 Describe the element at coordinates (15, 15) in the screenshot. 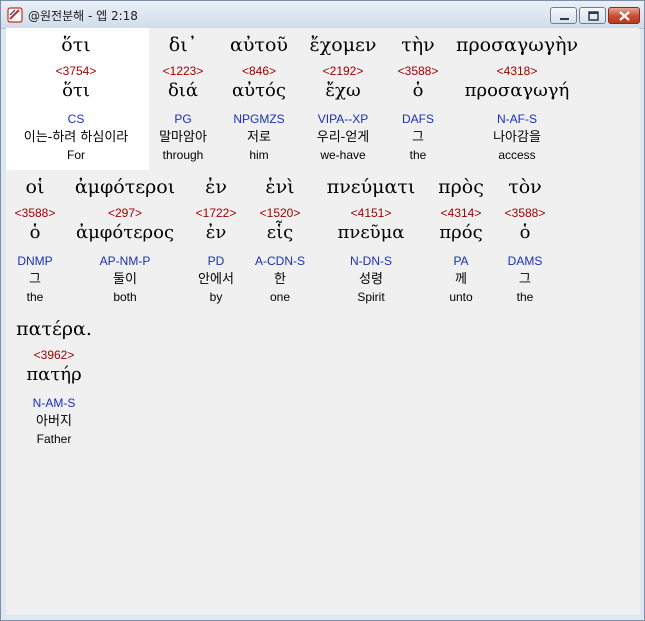

I see `app-logo-icon` at that location.